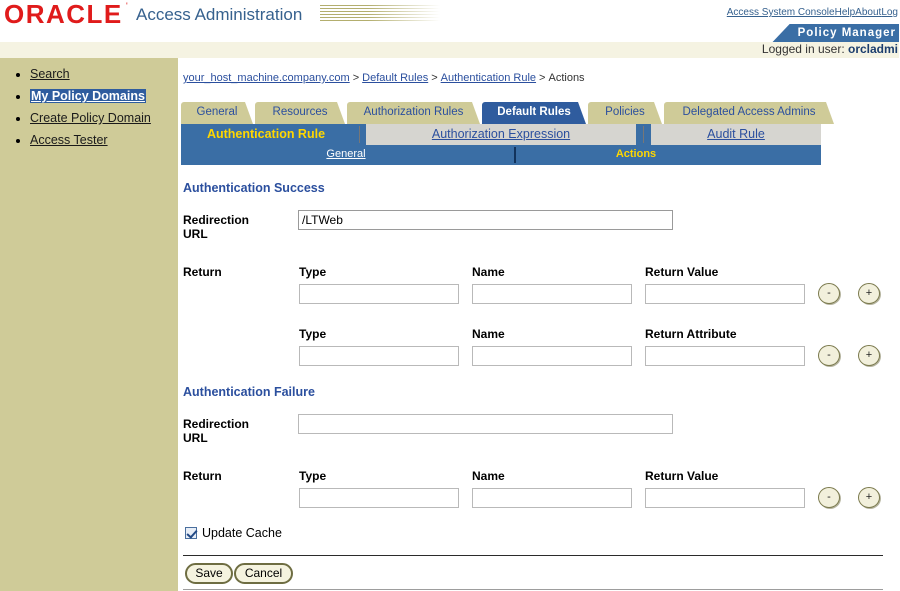 The width and height of the screenshot is (900, 591). I want to click on sidebar-link-search: Search, so click(50, 74).